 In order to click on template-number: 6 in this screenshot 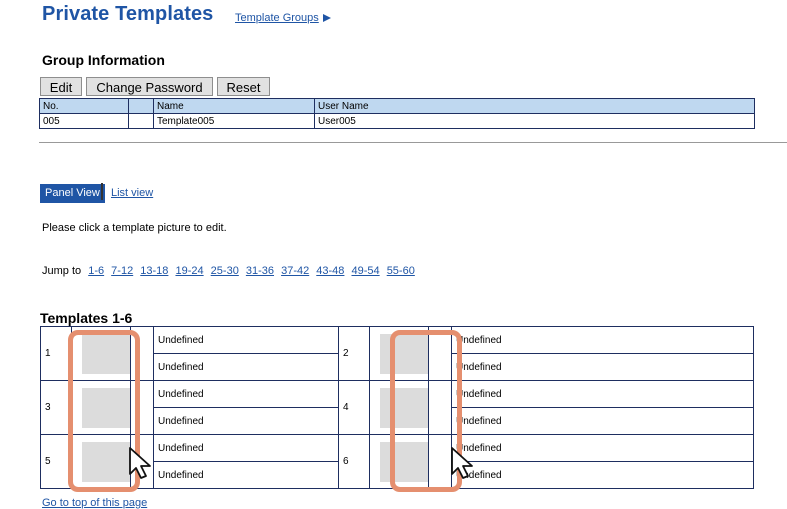, I will do `click(354, 461)`.